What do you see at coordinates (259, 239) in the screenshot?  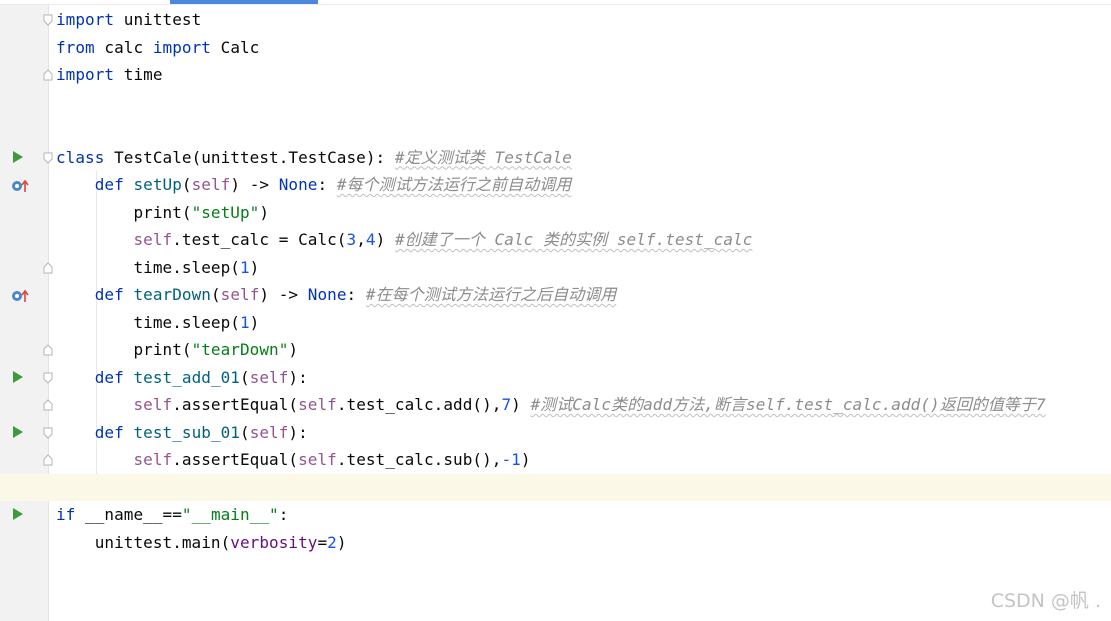 I see `code-token: .test_calc = Calc(` at bounding box center [259, 239].